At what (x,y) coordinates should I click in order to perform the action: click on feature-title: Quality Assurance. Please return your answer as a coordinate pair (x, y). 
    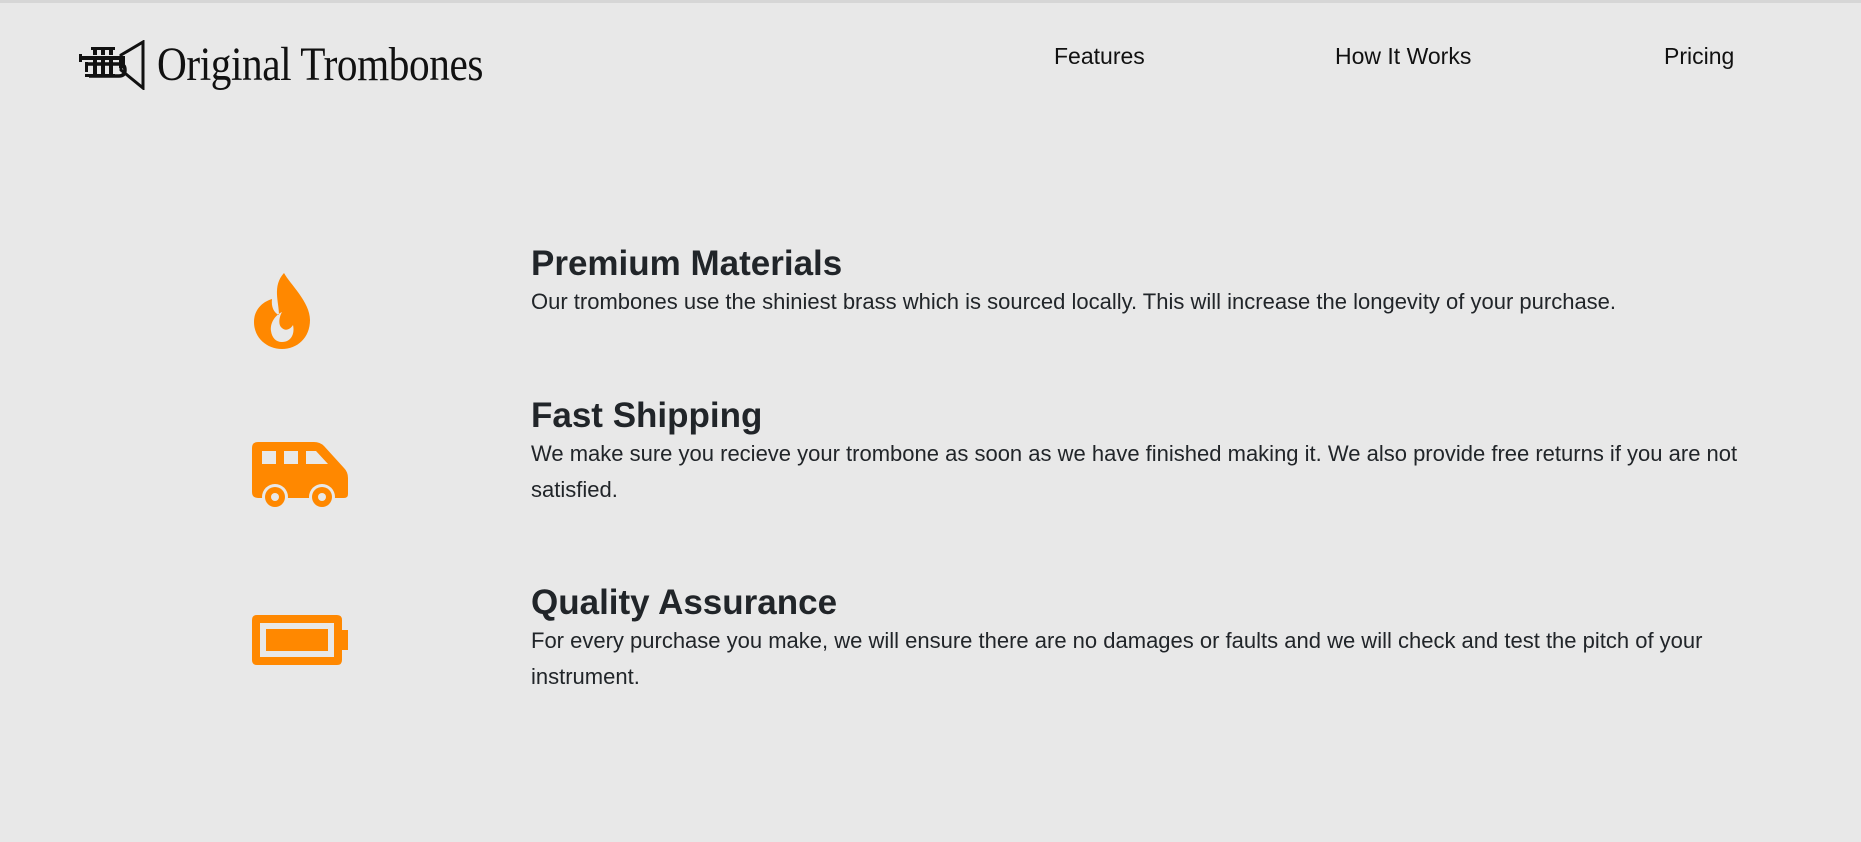
    Looking at the image, I should click on (684, 602).